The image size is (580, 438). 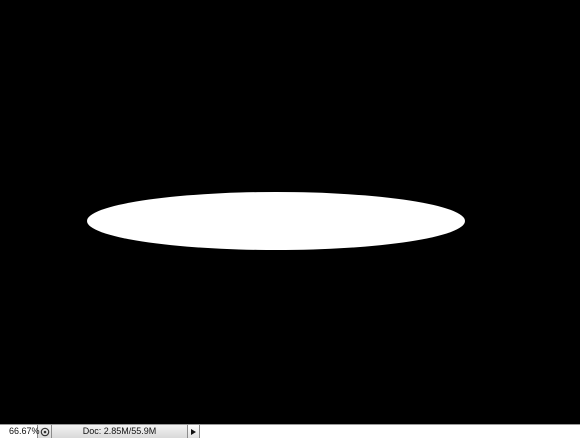 I want to click on triangle-right-icon, so click(x=193, y=431).